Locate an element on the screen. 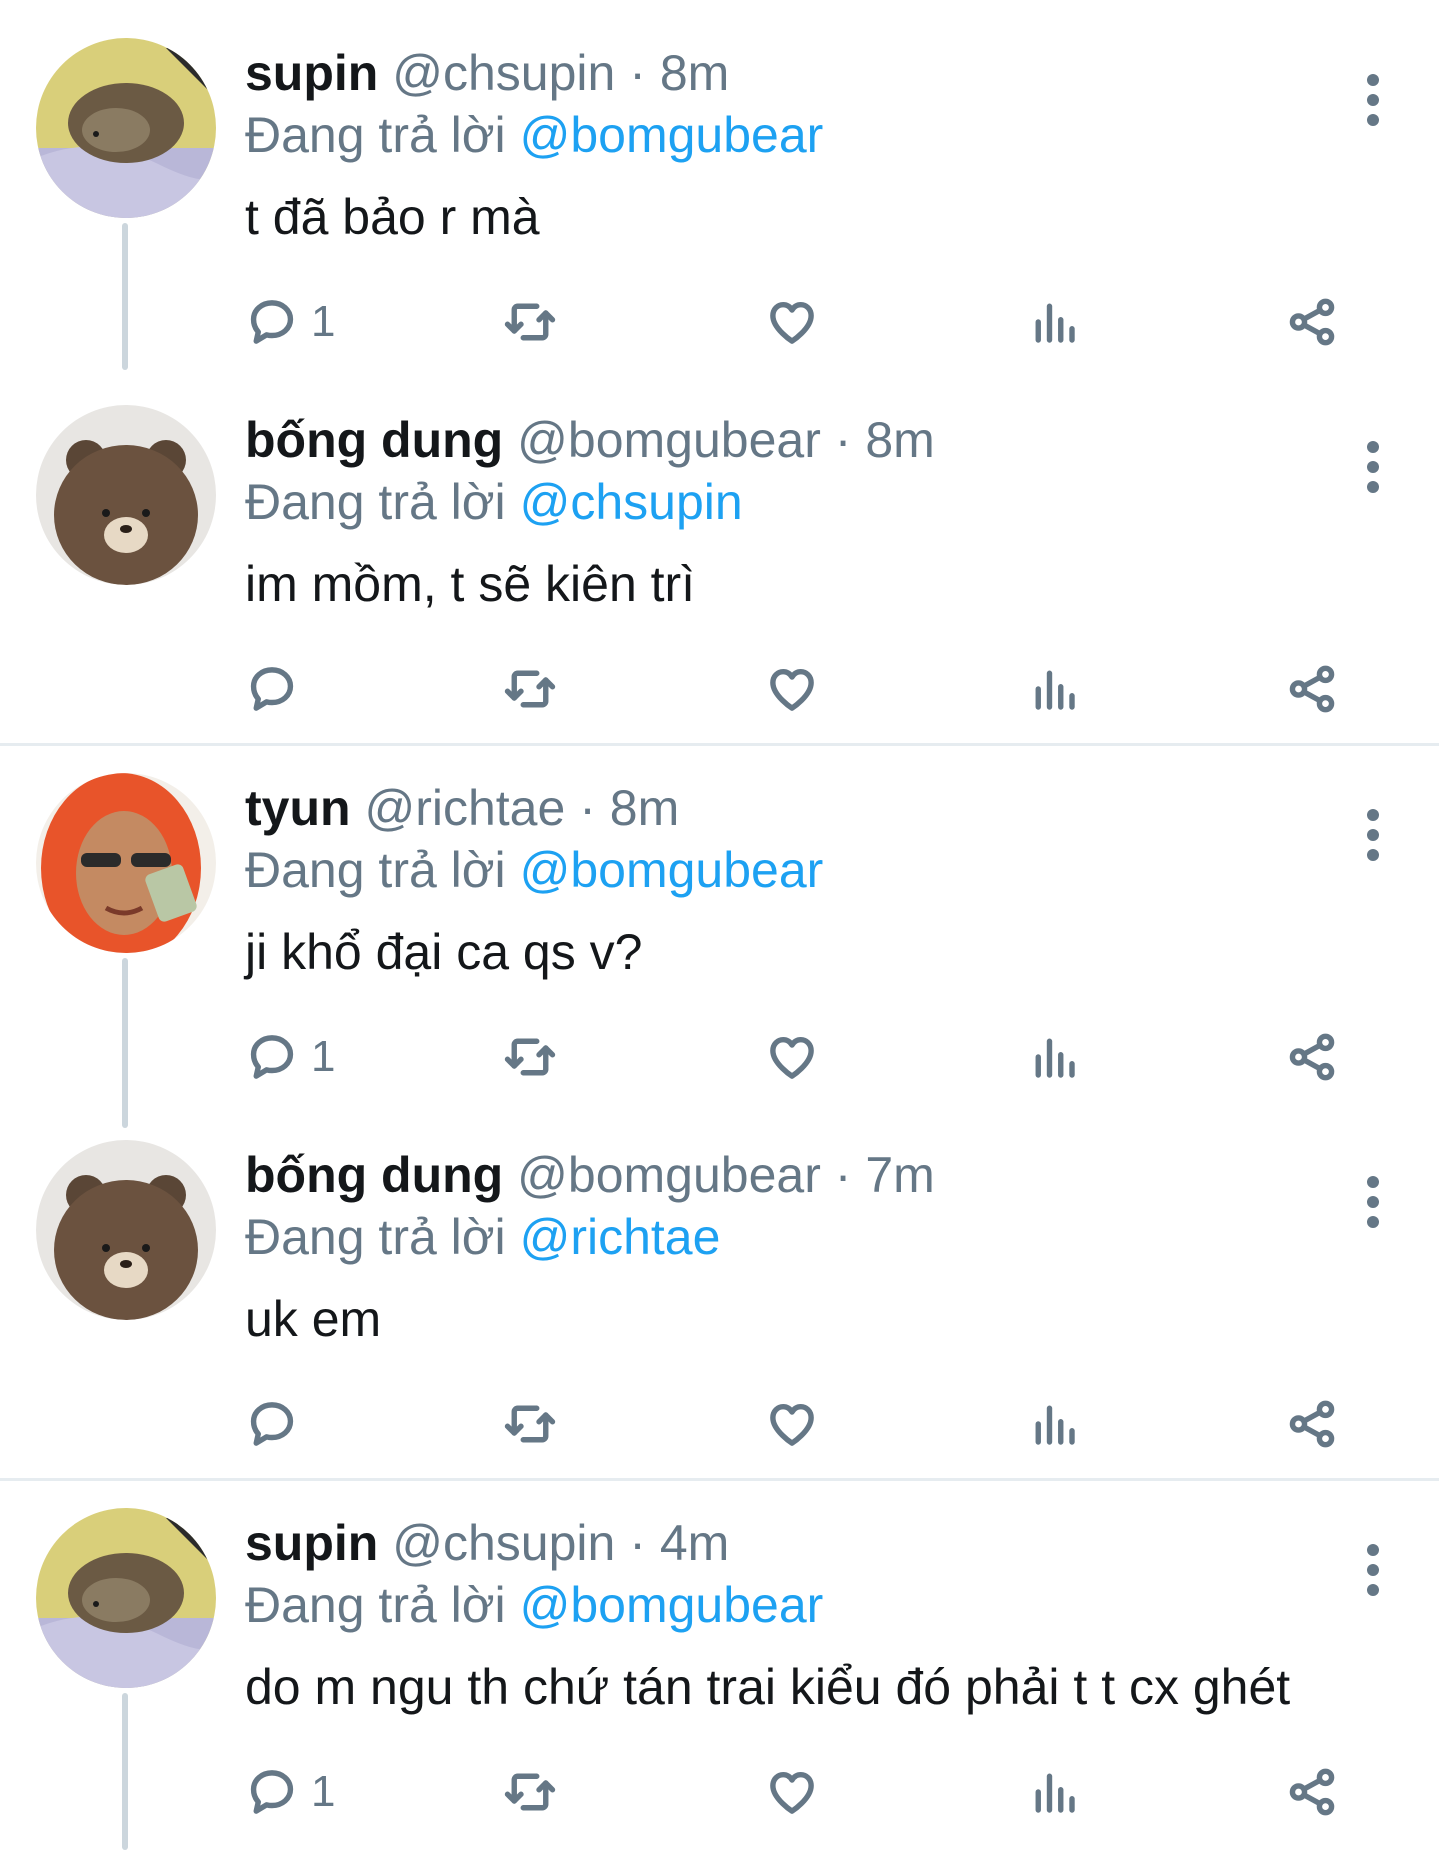  orange-hair-avatar is located at coordinates (126, 863).